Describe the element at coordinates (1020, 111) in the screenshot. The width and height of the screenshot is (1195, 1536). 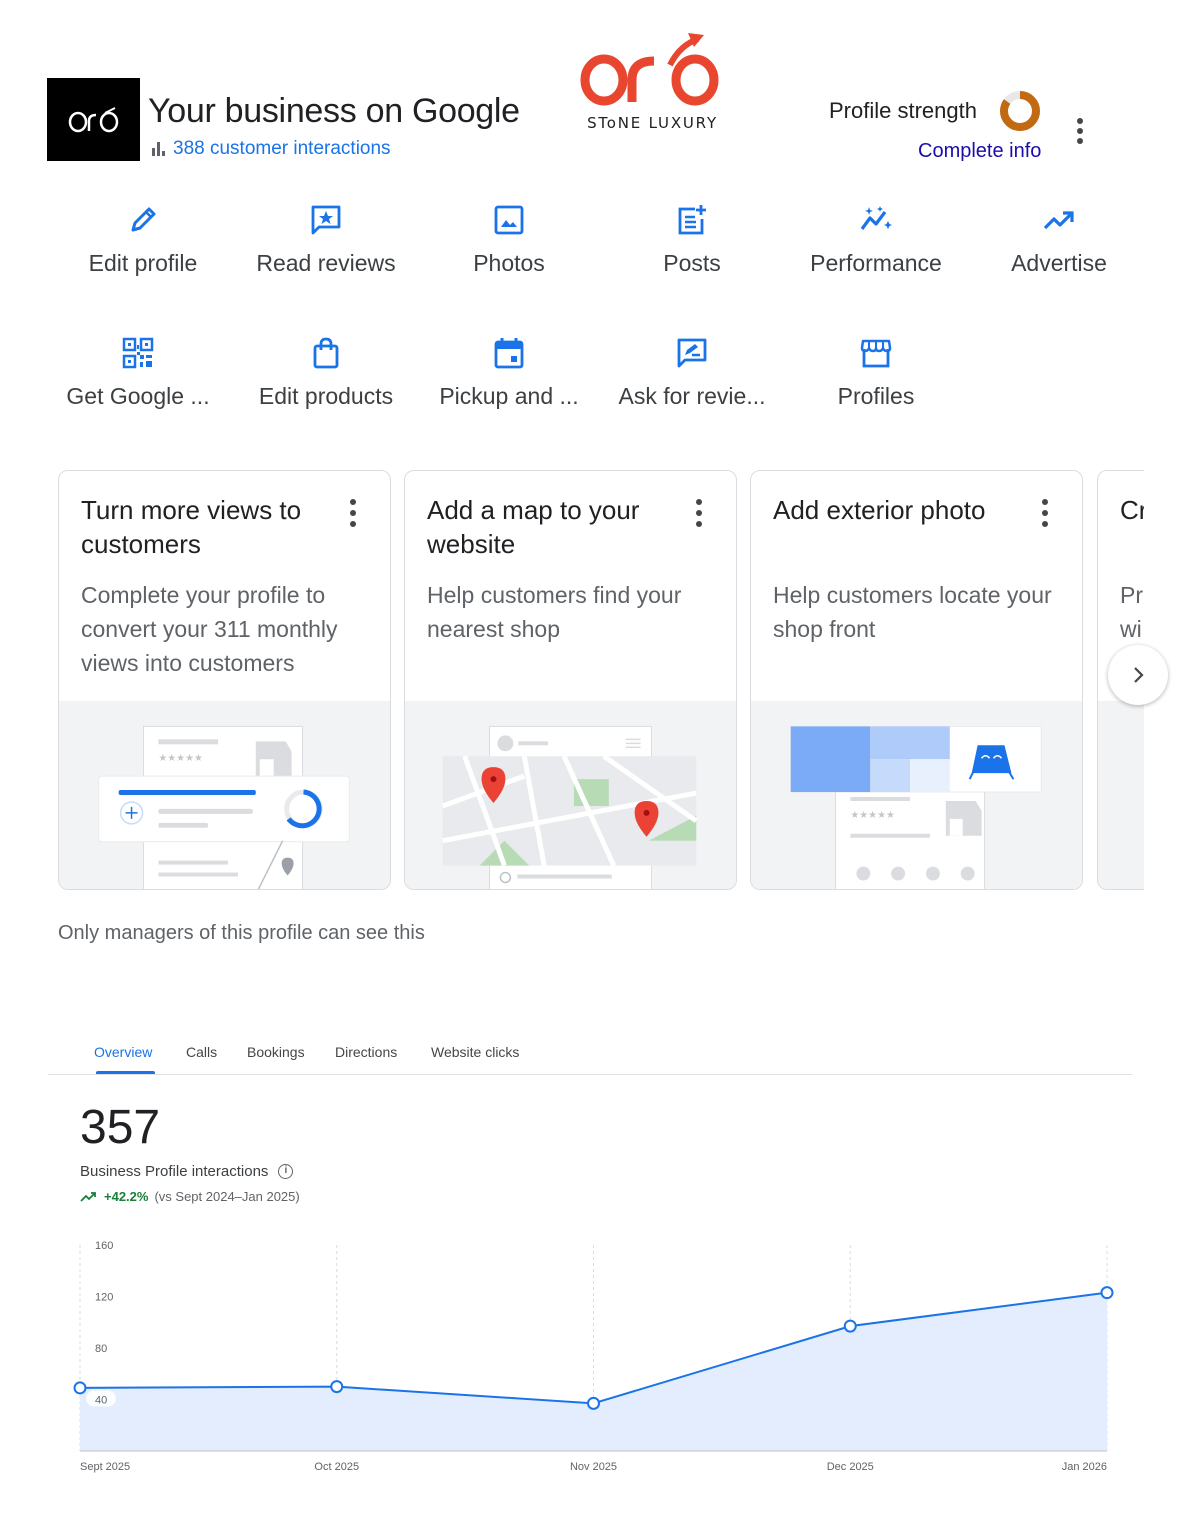
I see `profile-strength-ring` at that location.